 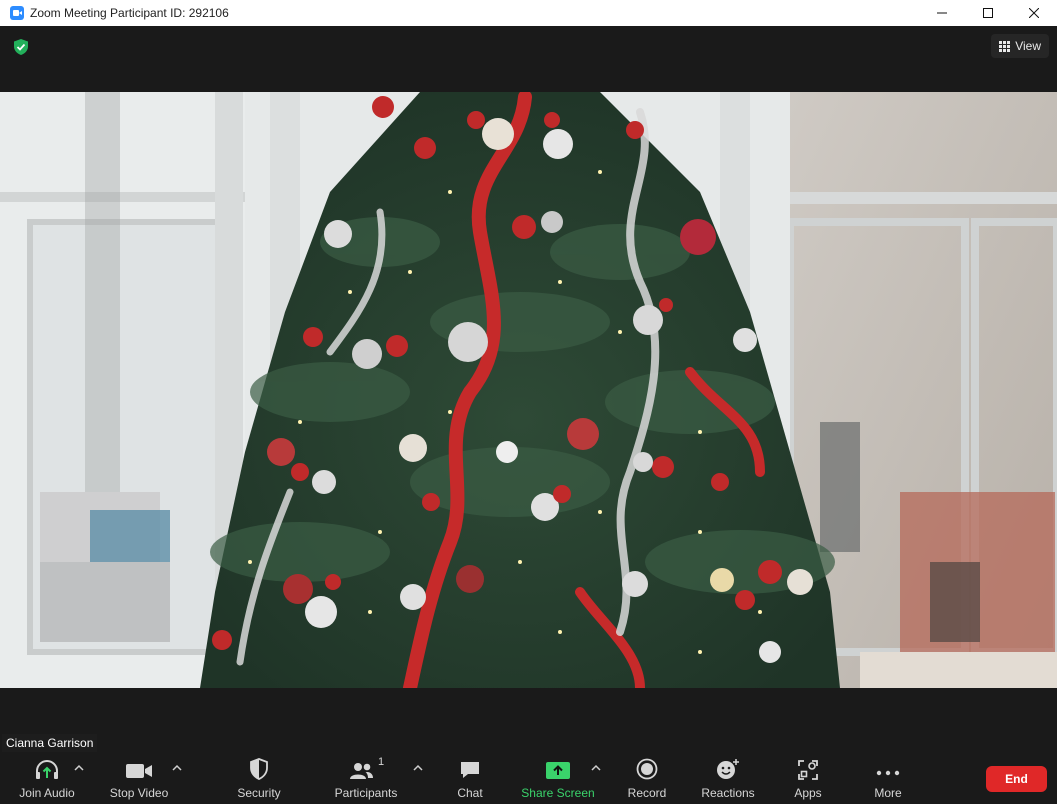 What do you see at coordinates (21, 47) in the screenshot?
I see `green-shield-check-icon` at bounding box center [21, 47].